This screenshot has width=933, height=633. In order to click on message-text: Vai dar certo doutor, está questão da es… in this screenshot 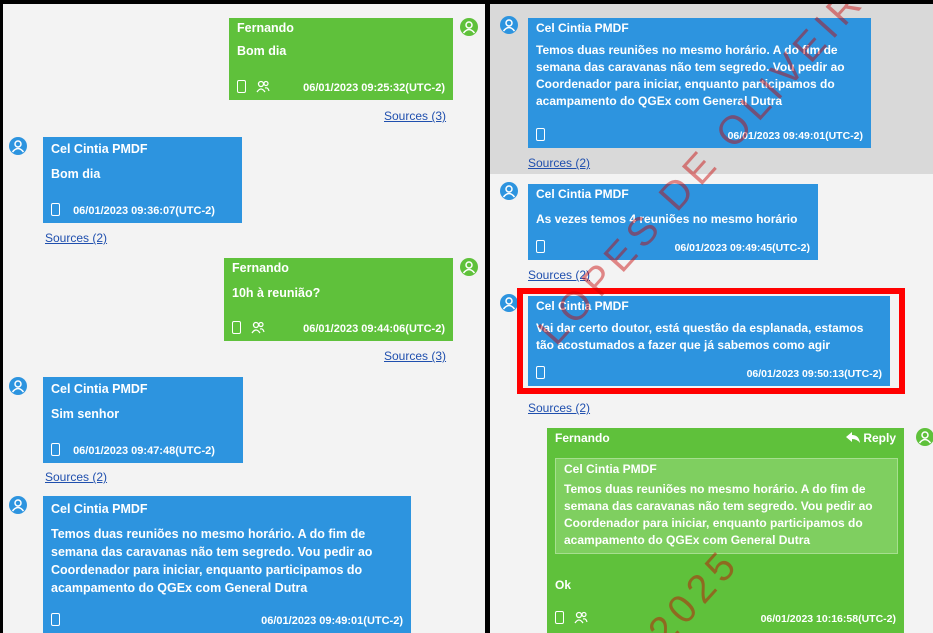, I will do `click(700, 336)`.